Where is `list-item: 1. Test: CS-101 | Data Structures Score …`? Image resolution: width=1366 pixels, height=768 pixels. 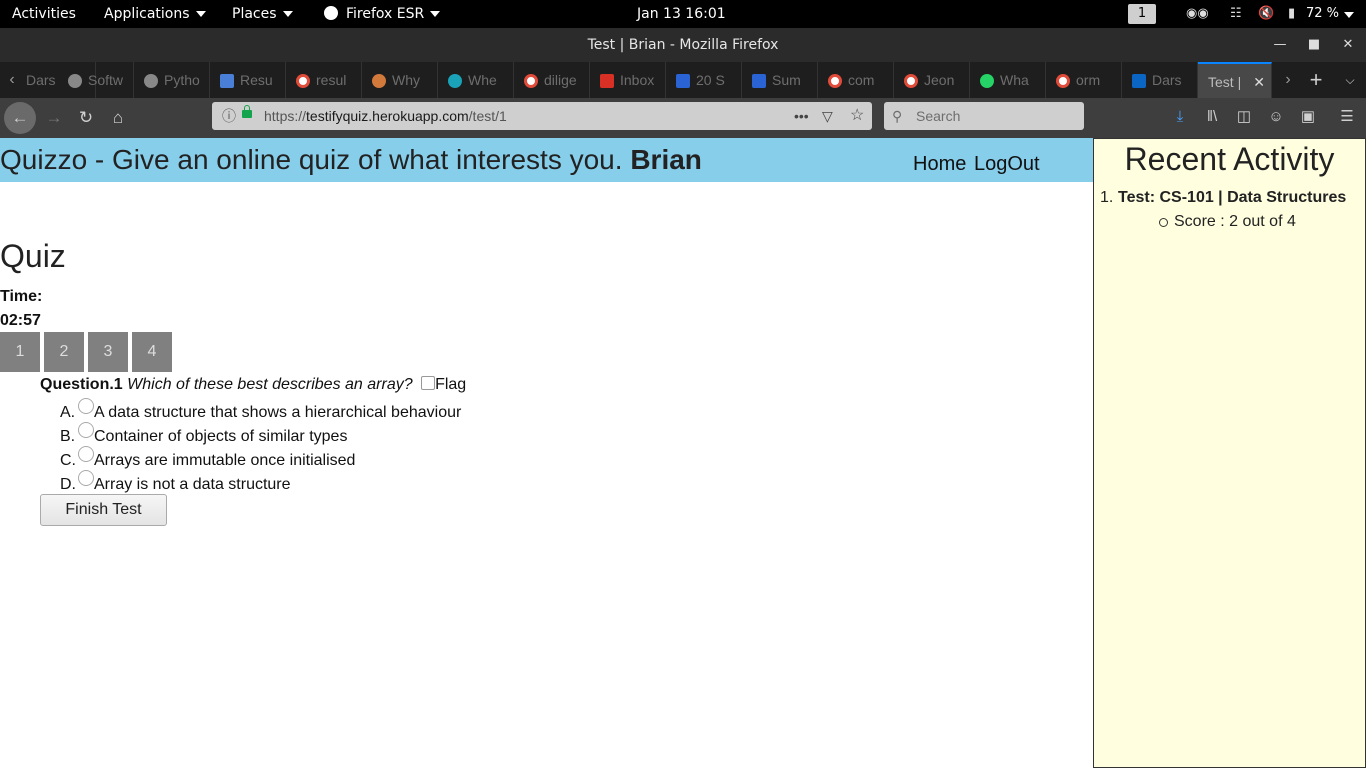
list-item: 1. Test: CS-101 | Data Structures Score … is located at coordinates (1223, 209).